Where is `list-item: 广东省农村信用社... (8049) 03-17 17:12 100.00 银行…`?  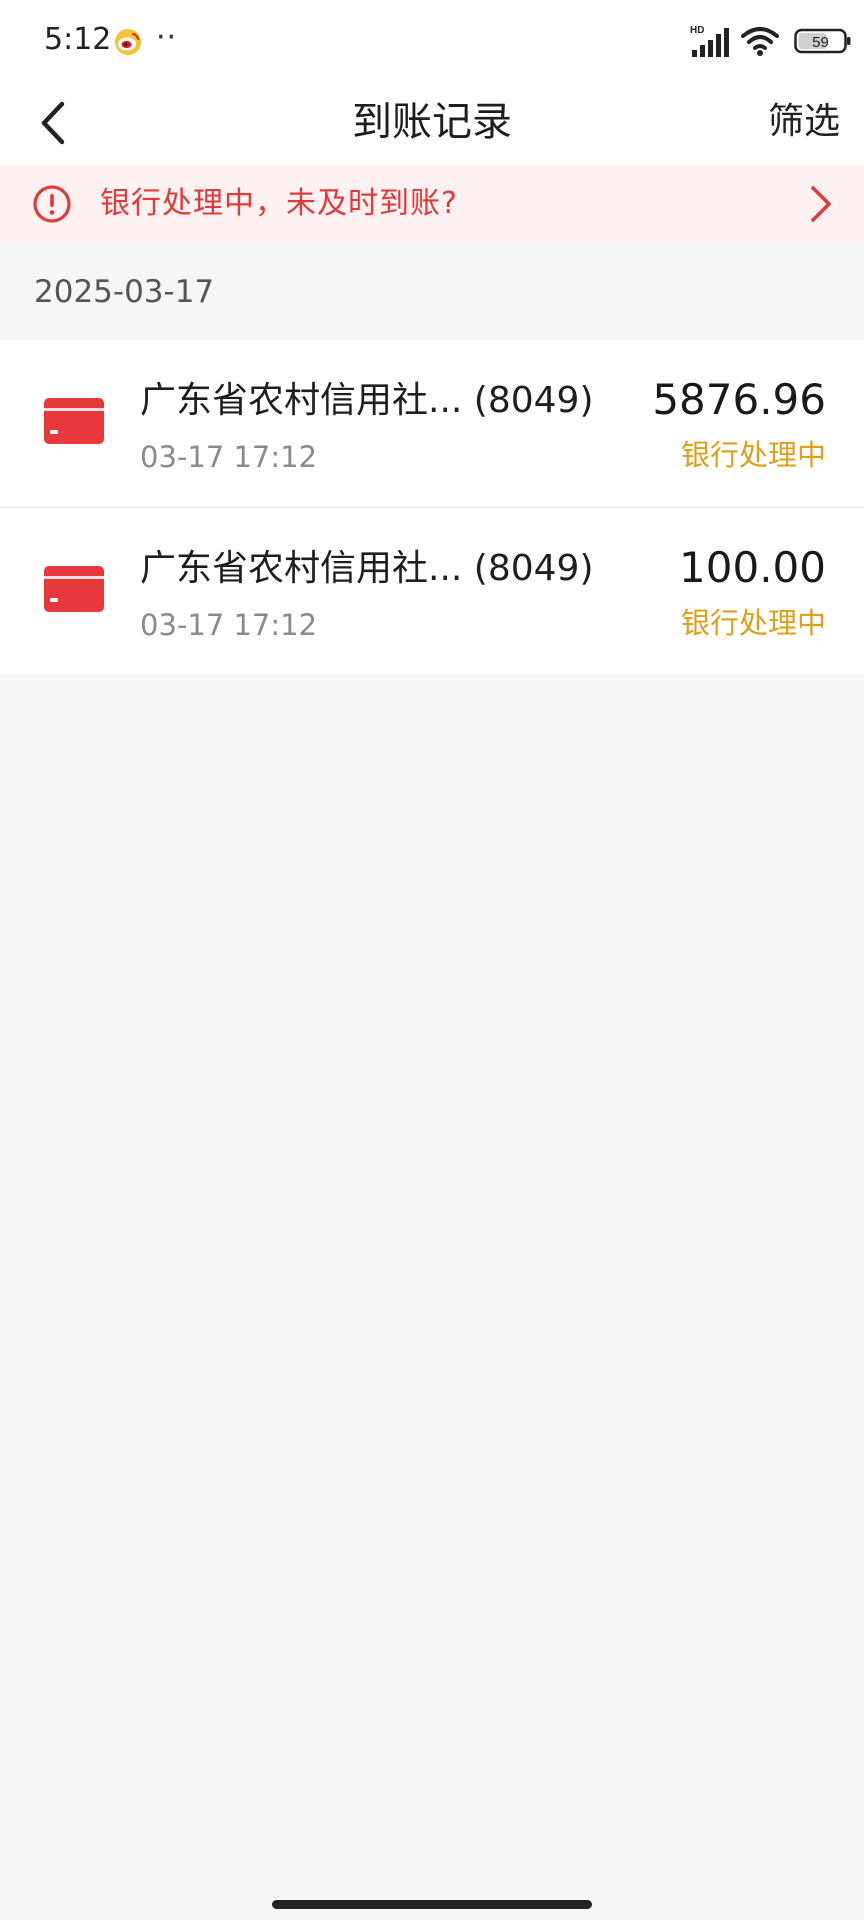 list-item: 广东省农村信用社... (8049) 03-17 17:12 100.00 银行… is located at coordinates (432, 590).